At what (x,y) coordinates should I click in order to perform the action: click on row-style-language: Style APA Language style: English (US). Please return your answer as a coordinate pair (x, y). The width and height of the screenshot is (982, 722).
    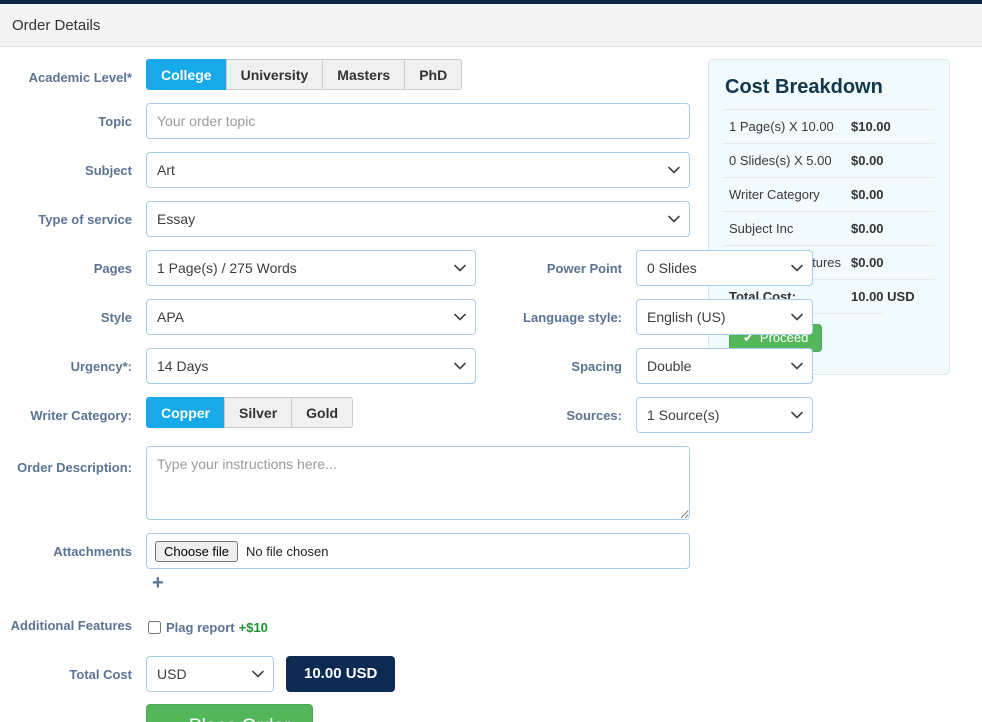
    Looking at the image, I should click on (406, 317).